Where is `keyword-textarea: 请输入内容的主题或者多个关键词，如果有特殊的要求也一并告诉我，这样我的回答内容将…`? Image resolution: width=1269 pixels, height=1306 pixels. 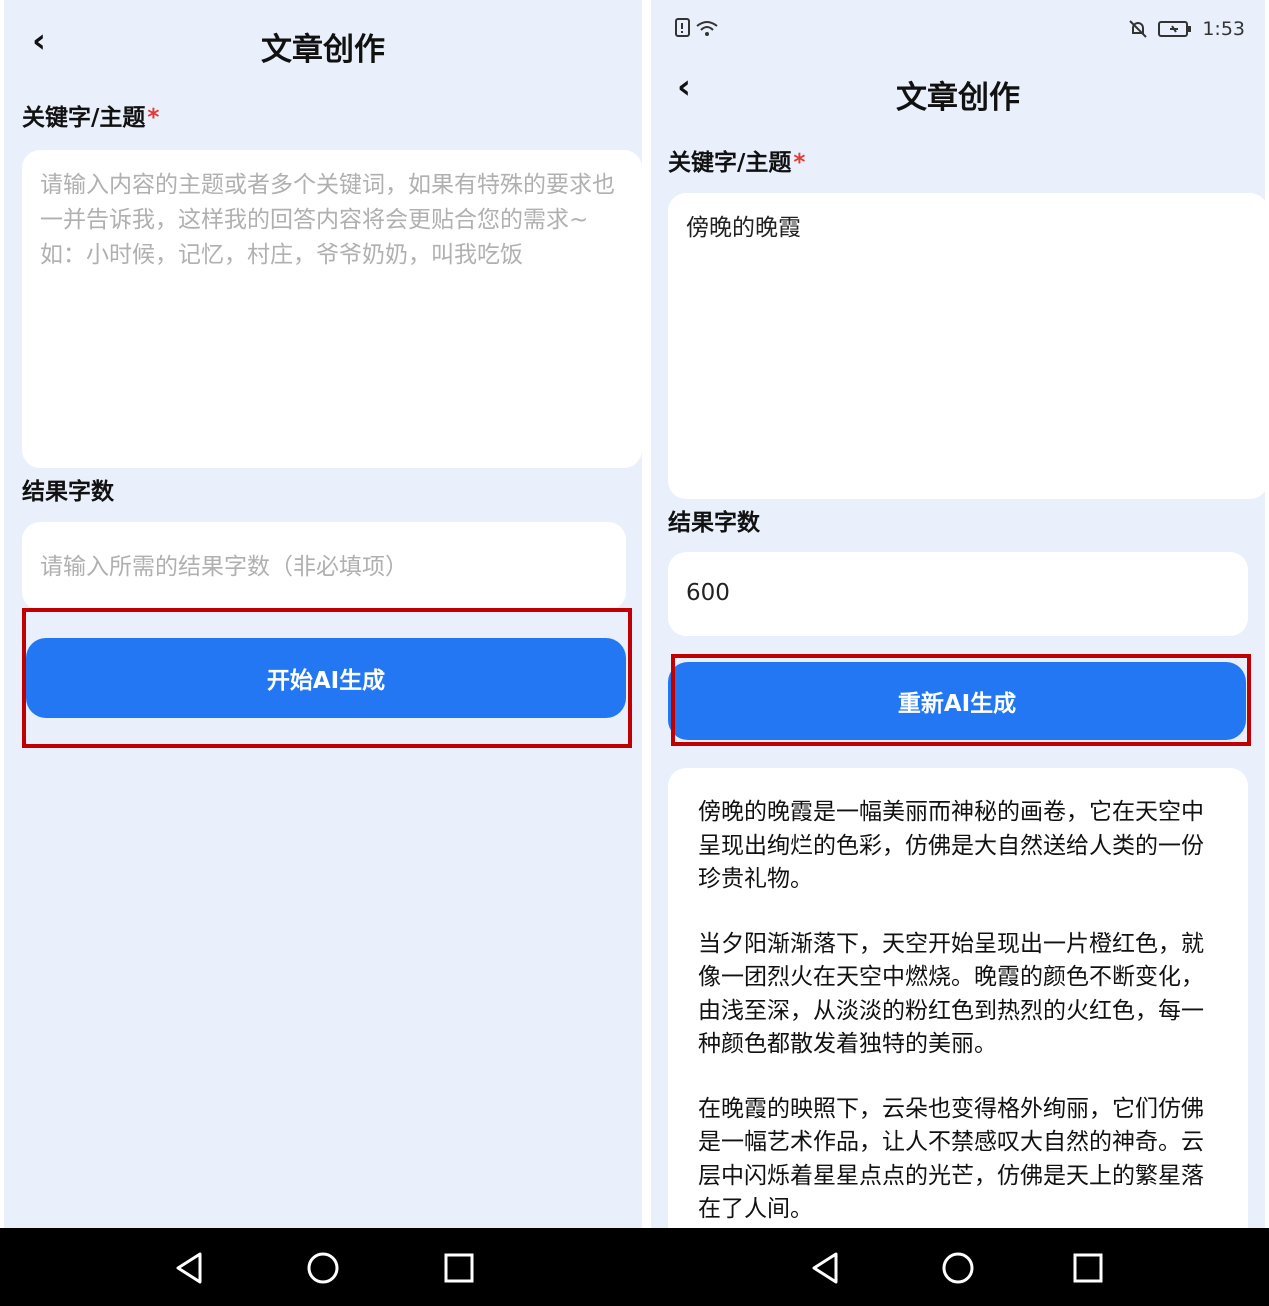
keyword-textarea: 请输入内容的主题或者多个关键词，如果有特殊的要求也一并告诉我，这样我的回答内容将… is located at coordinates (332, 309).